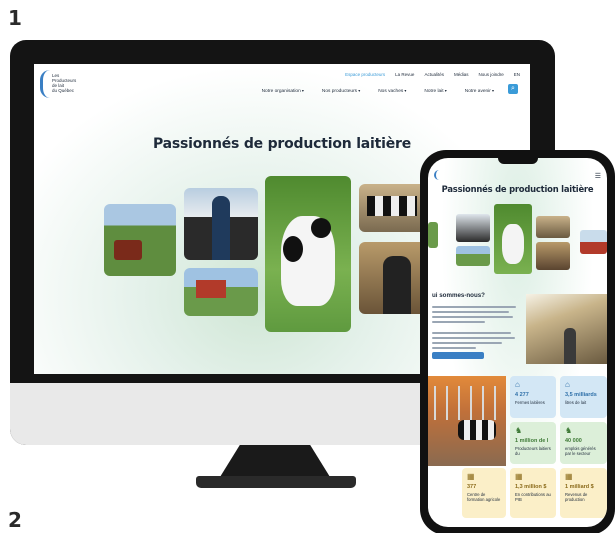 The image size is (615, 533). I want to click on stat-card: ▦ 1 milliard $ Revenus de production, so click(583, 493).